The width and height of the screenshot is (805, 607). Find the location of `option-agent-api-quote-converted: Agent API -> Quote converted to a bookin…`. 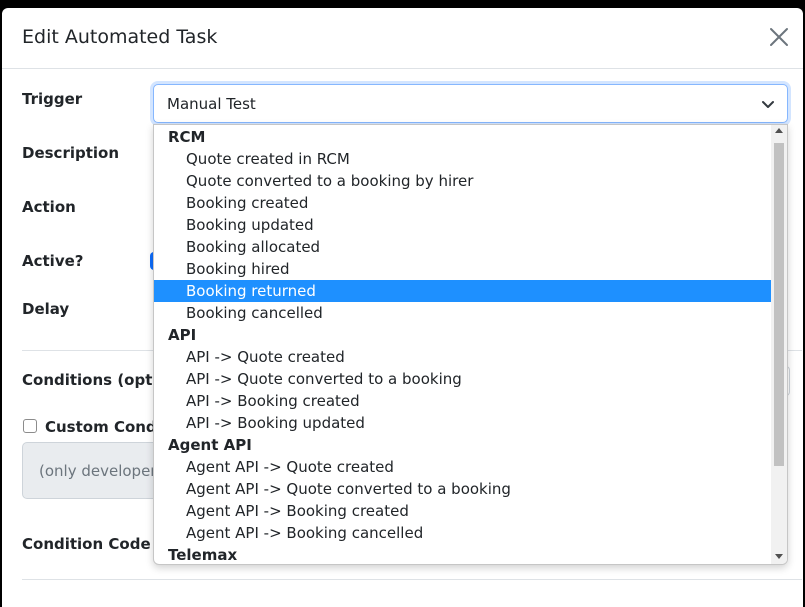

option-agent-api-quote-converted: Agent API -> Quote converted to a bookin… is located at coordinates (462, 489).